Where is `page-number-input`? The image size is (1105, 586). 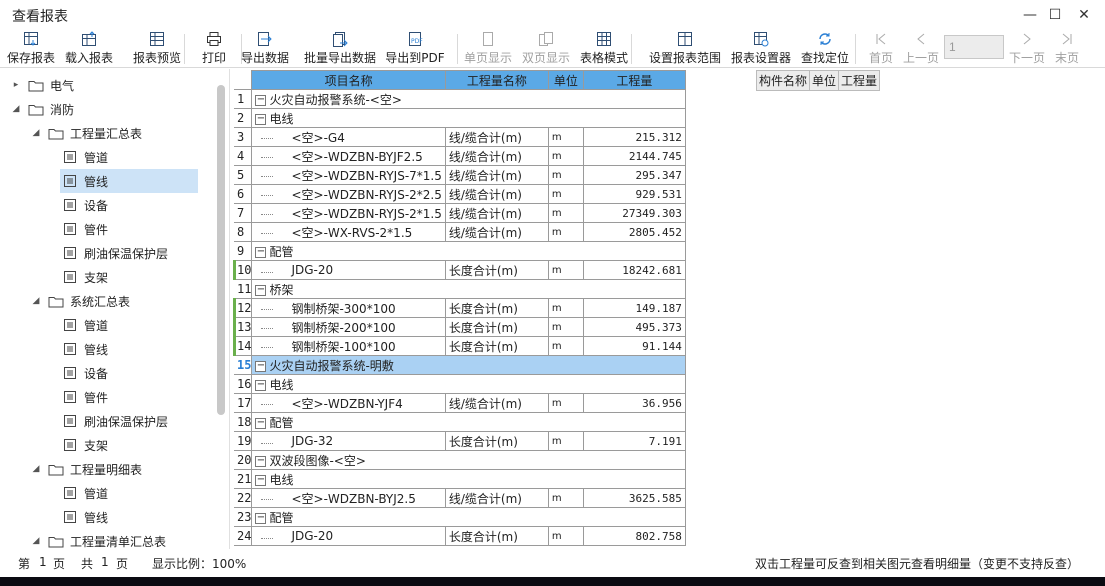 page-number-input is located at coordinates (974, 47).